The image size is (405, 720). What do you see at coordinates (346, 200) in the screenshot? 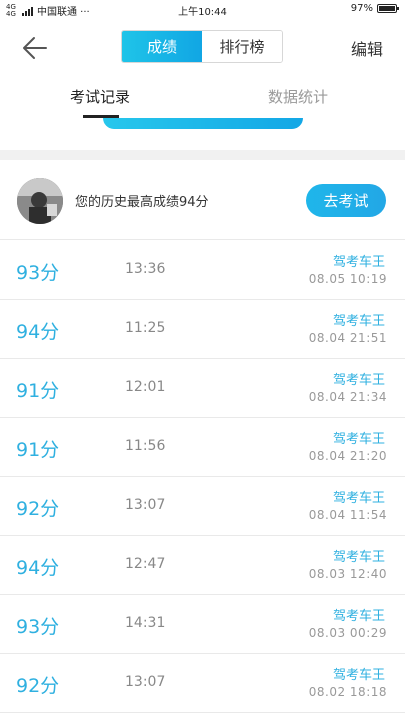
I see `go-exam-button: 去考试` at bounding box center [346, 200].